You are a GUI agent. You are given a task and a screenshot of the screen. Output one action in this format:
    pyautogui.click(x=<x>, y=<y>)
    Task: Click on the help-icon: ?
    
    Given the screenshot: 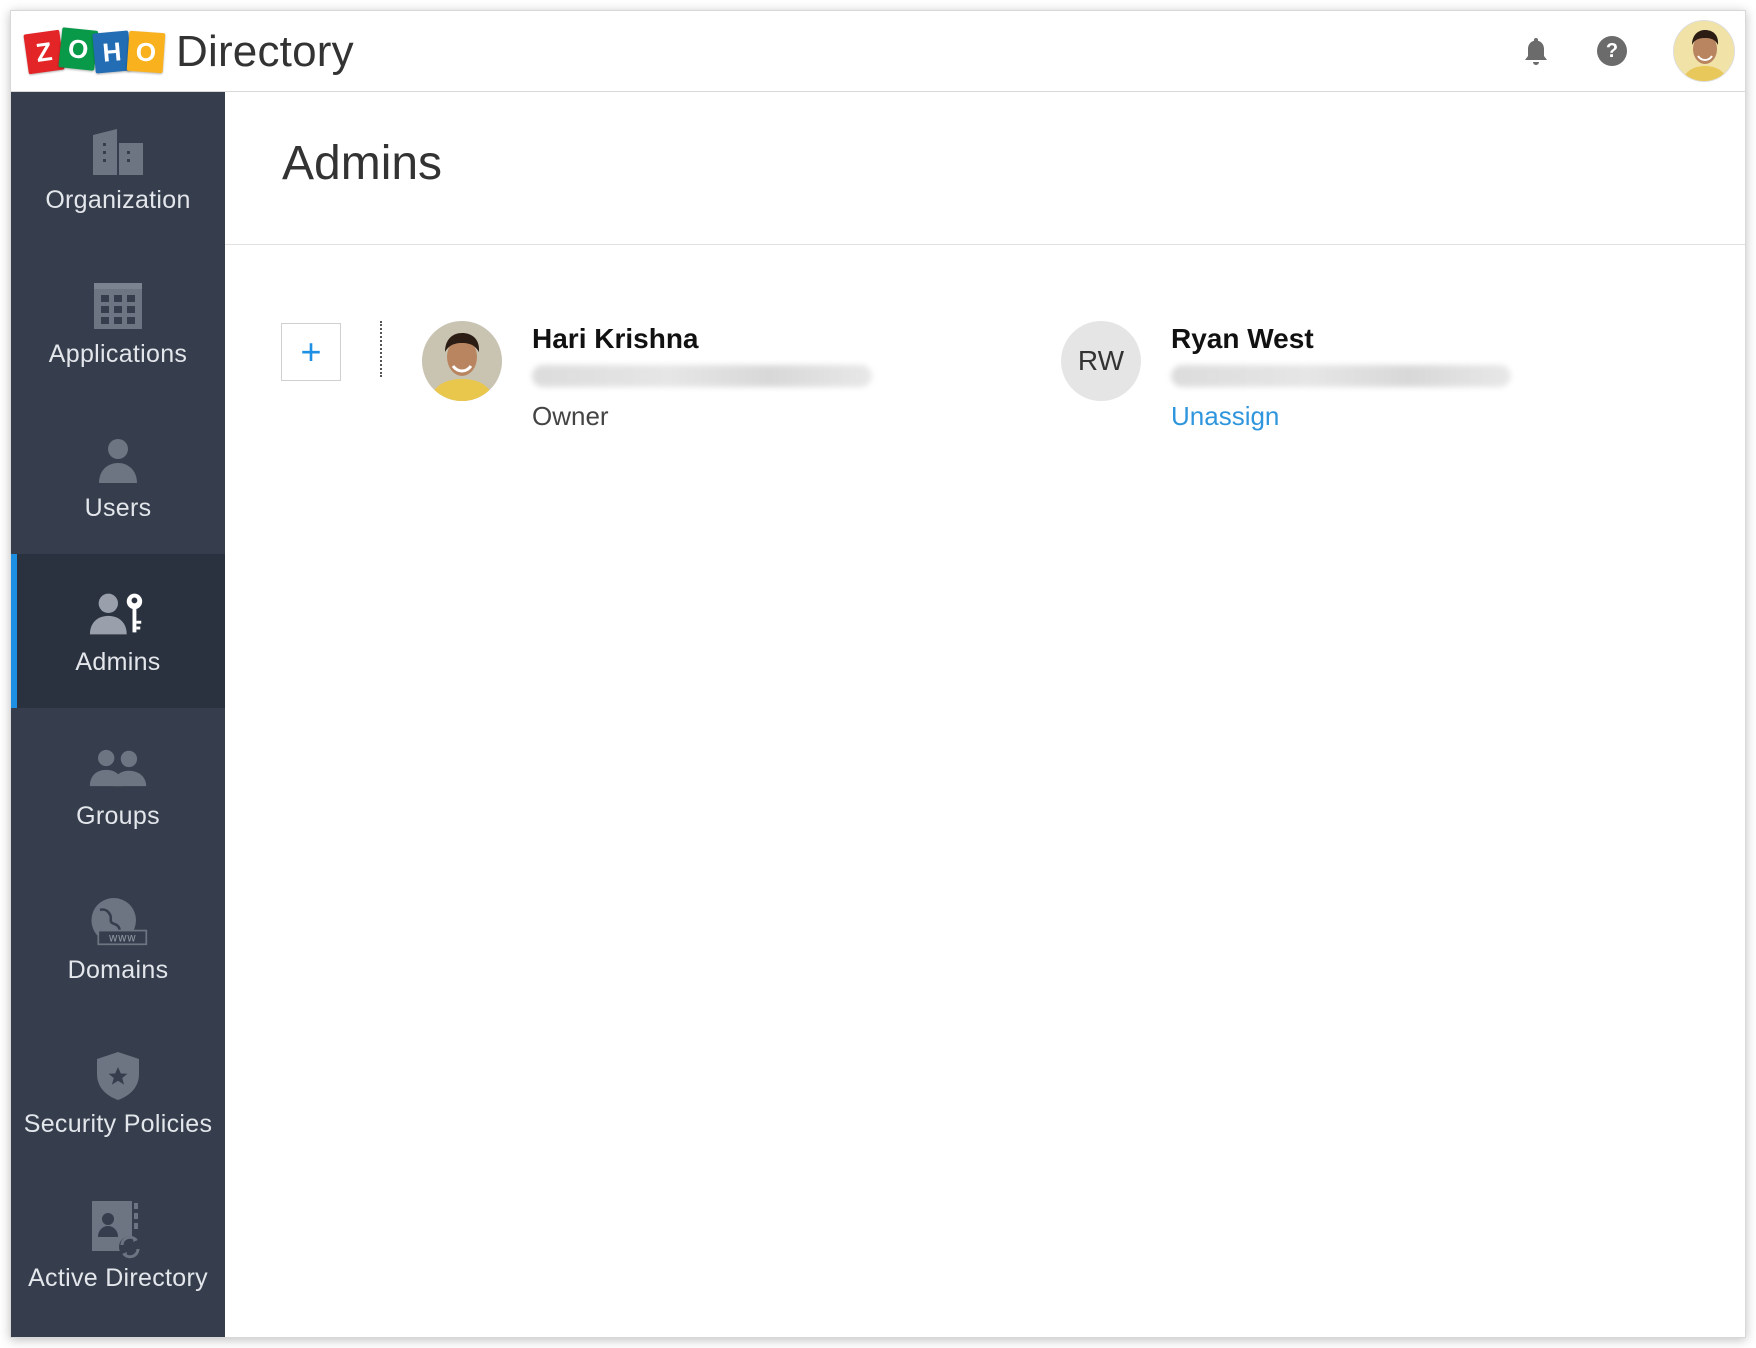 What is the action you would take?
    pyautogui.click(x=1612, y=51)
    